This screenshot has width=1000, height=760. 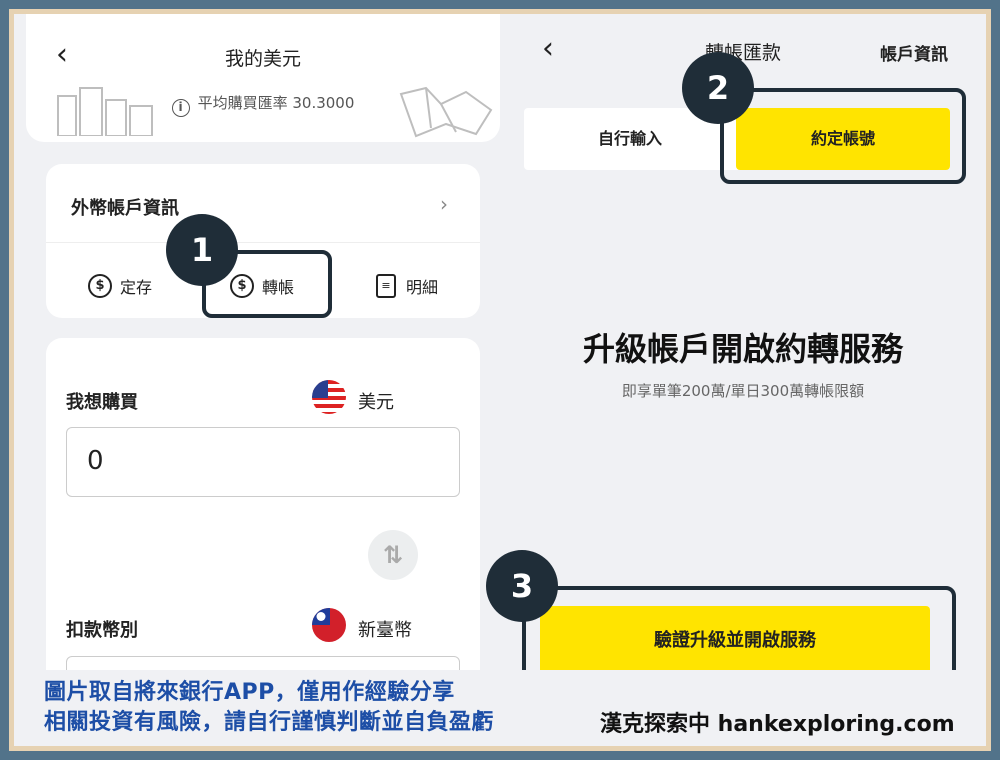 I want to click on taiwan-flag-icon, so click(x=329, y=625).